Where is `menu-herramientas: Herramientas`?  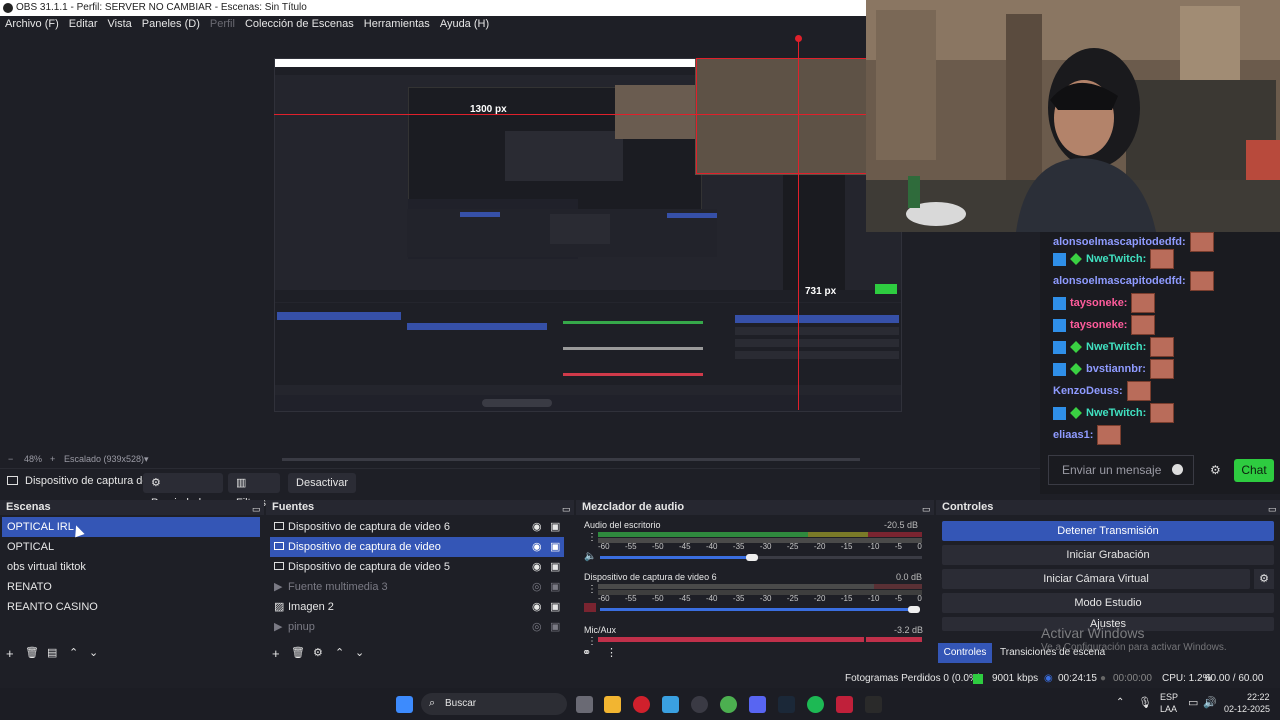 menu-herramientas: Herramientas is located at coordinates (397, 24).